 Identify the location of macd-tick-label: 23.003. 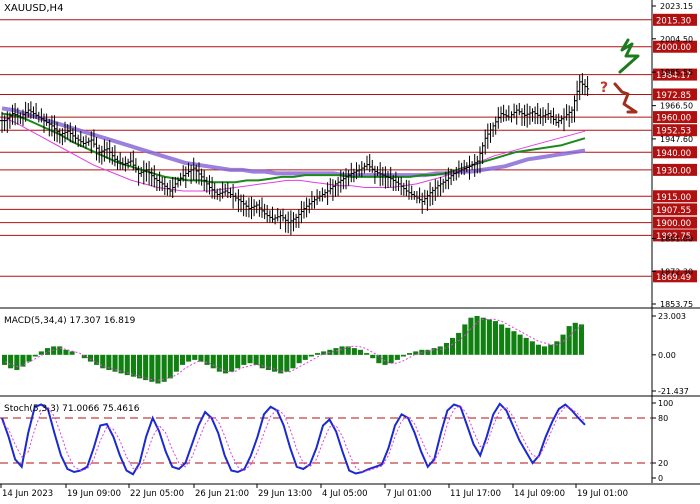
(672, 316).